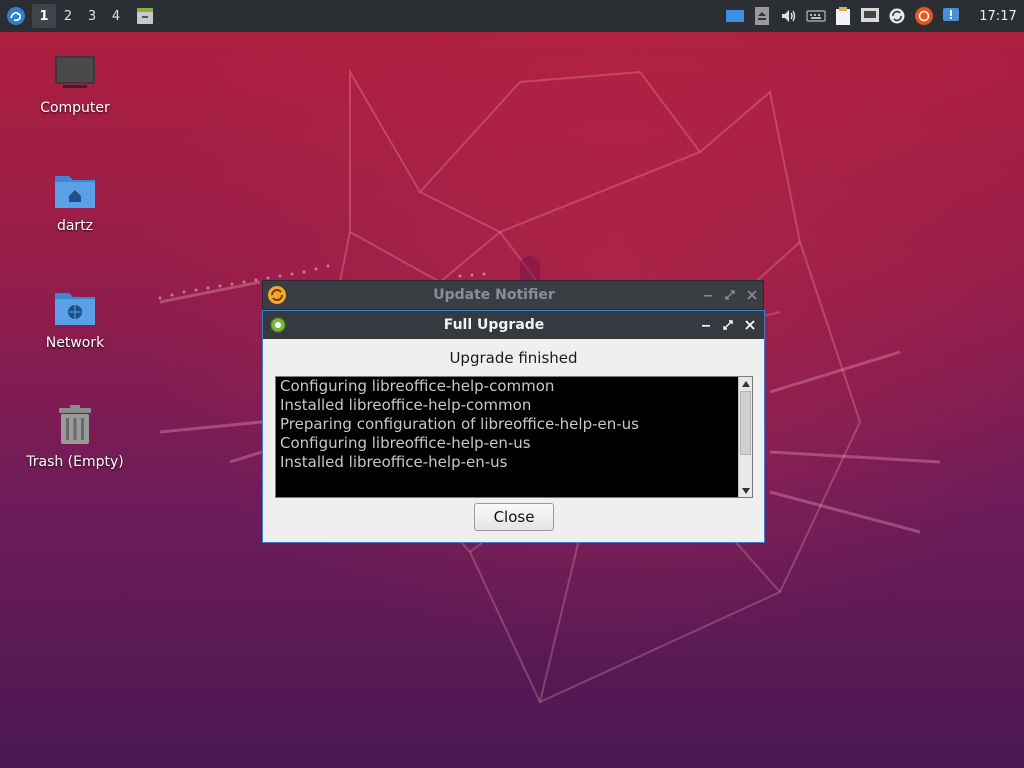 The image size is (1024, 768). Describe the element at coordinates (75, 192) in the screenshot. I see `home-folder-icon` at that location.